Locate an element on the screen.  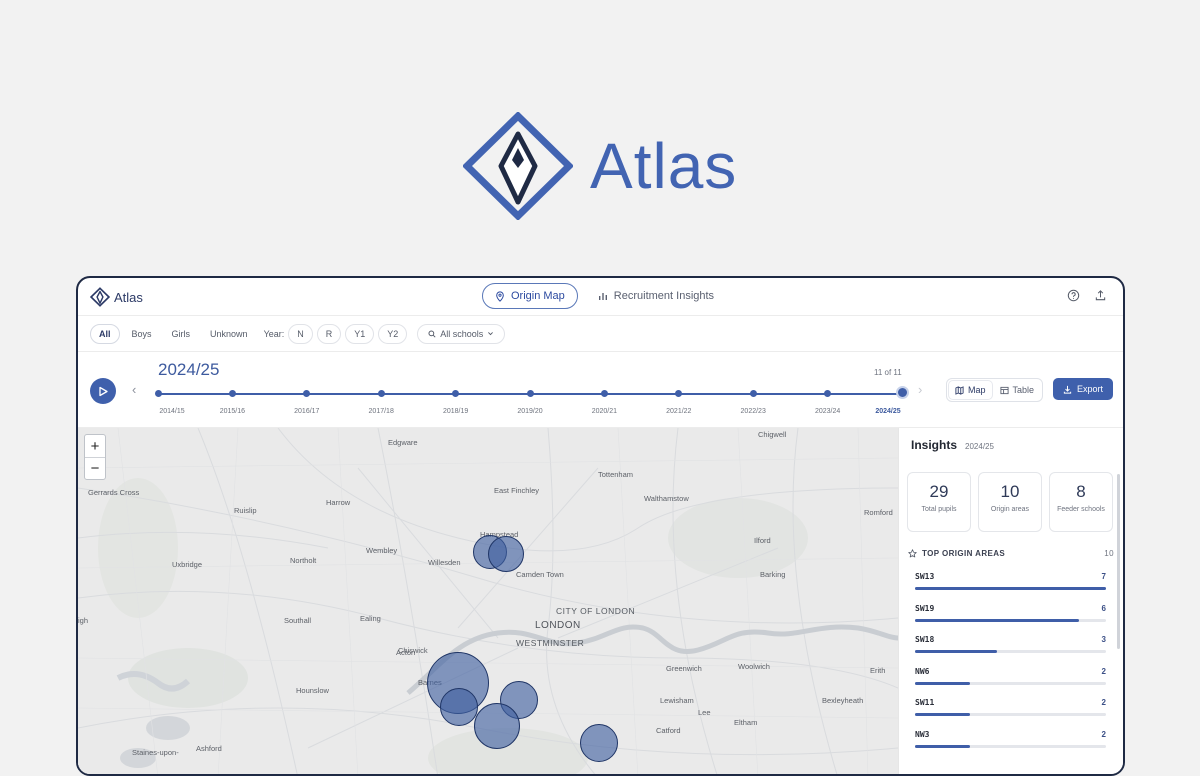
origin-area-code: NW6 is located at coordinates (922, 671).